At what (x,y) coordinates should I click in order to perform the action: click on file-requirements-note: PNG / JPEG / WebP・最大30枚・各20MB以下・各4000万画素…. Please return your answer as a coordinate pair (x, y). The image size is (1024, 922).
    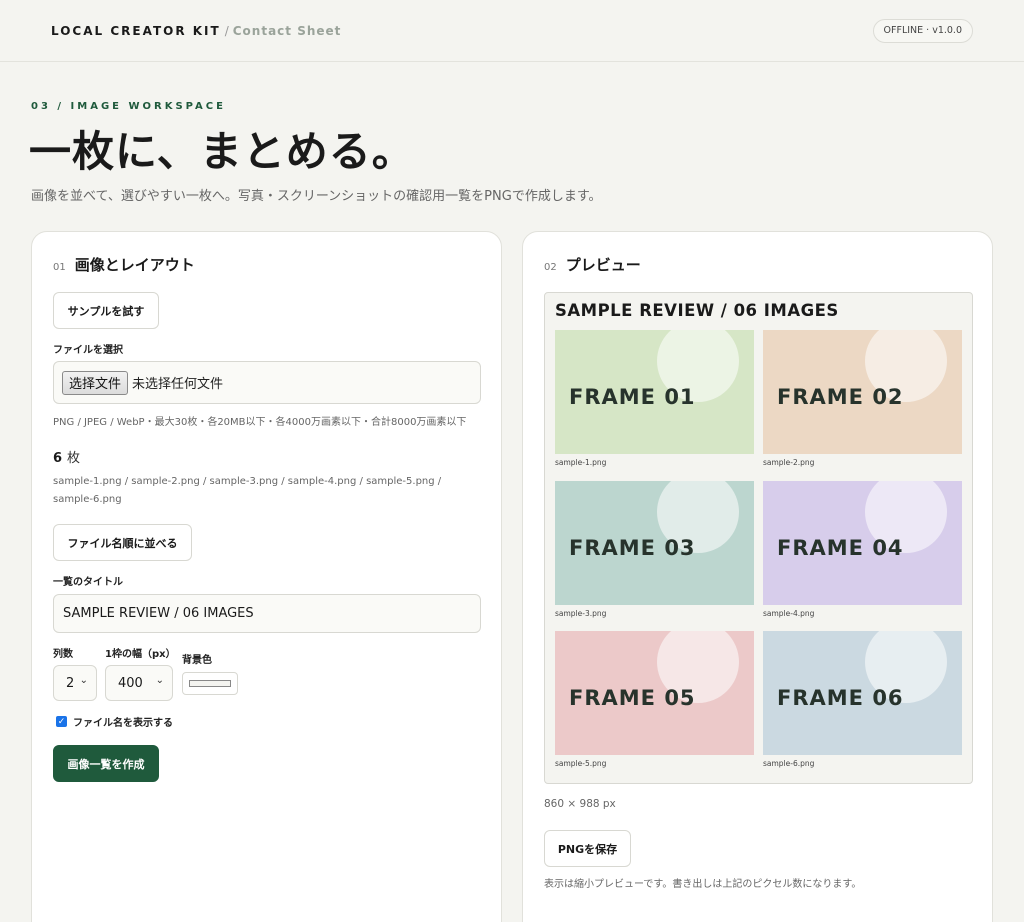
    Looking at the image, I should click on (260, 422).